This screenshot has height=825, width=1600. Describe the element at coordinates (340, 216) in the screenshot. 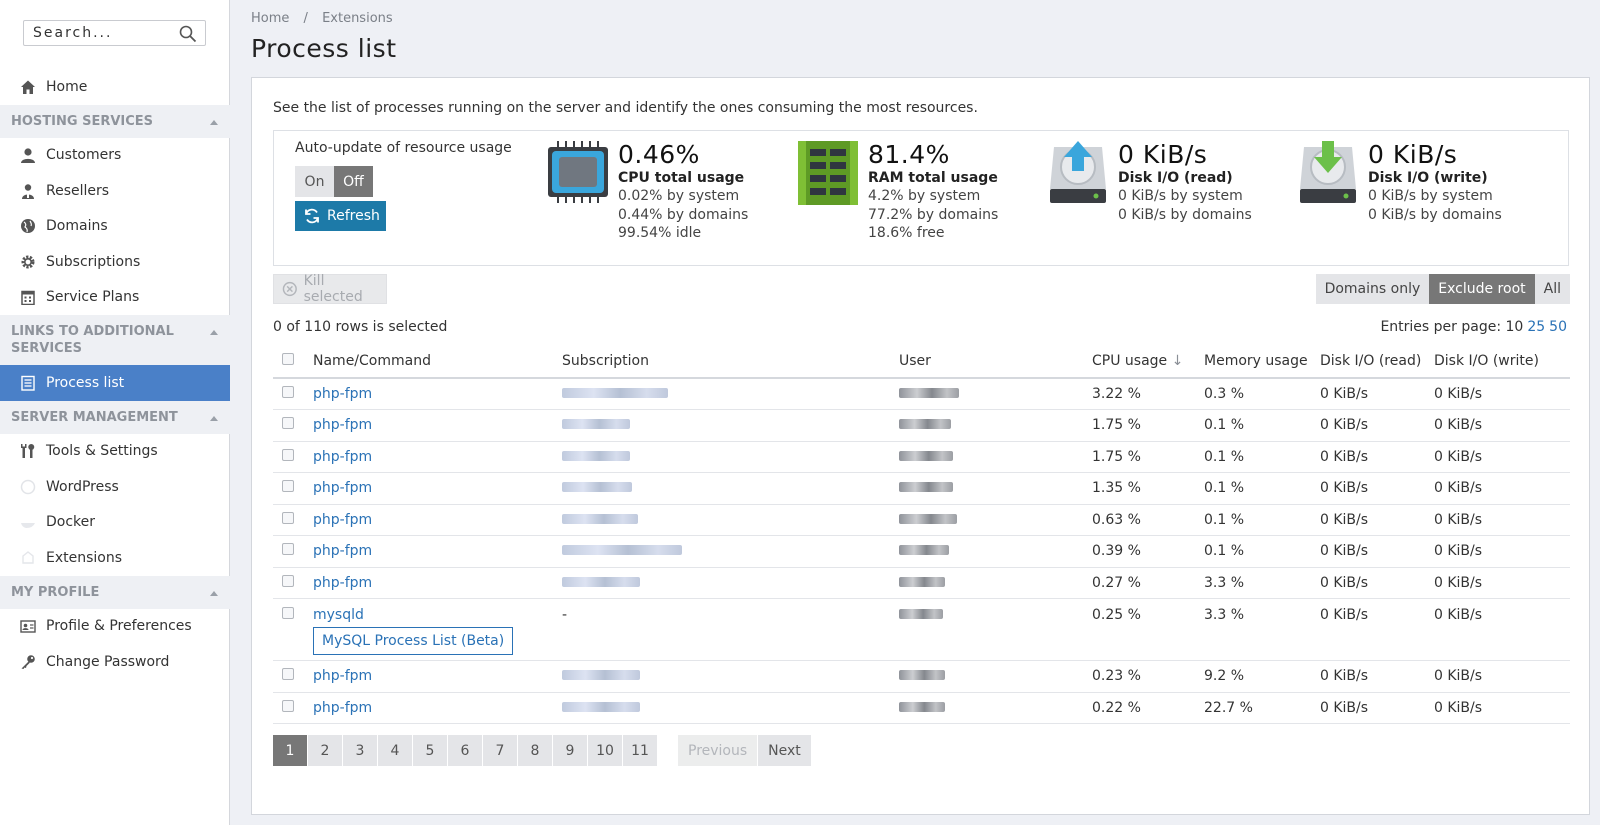

I see `refresh-button: Refresh` at that location.